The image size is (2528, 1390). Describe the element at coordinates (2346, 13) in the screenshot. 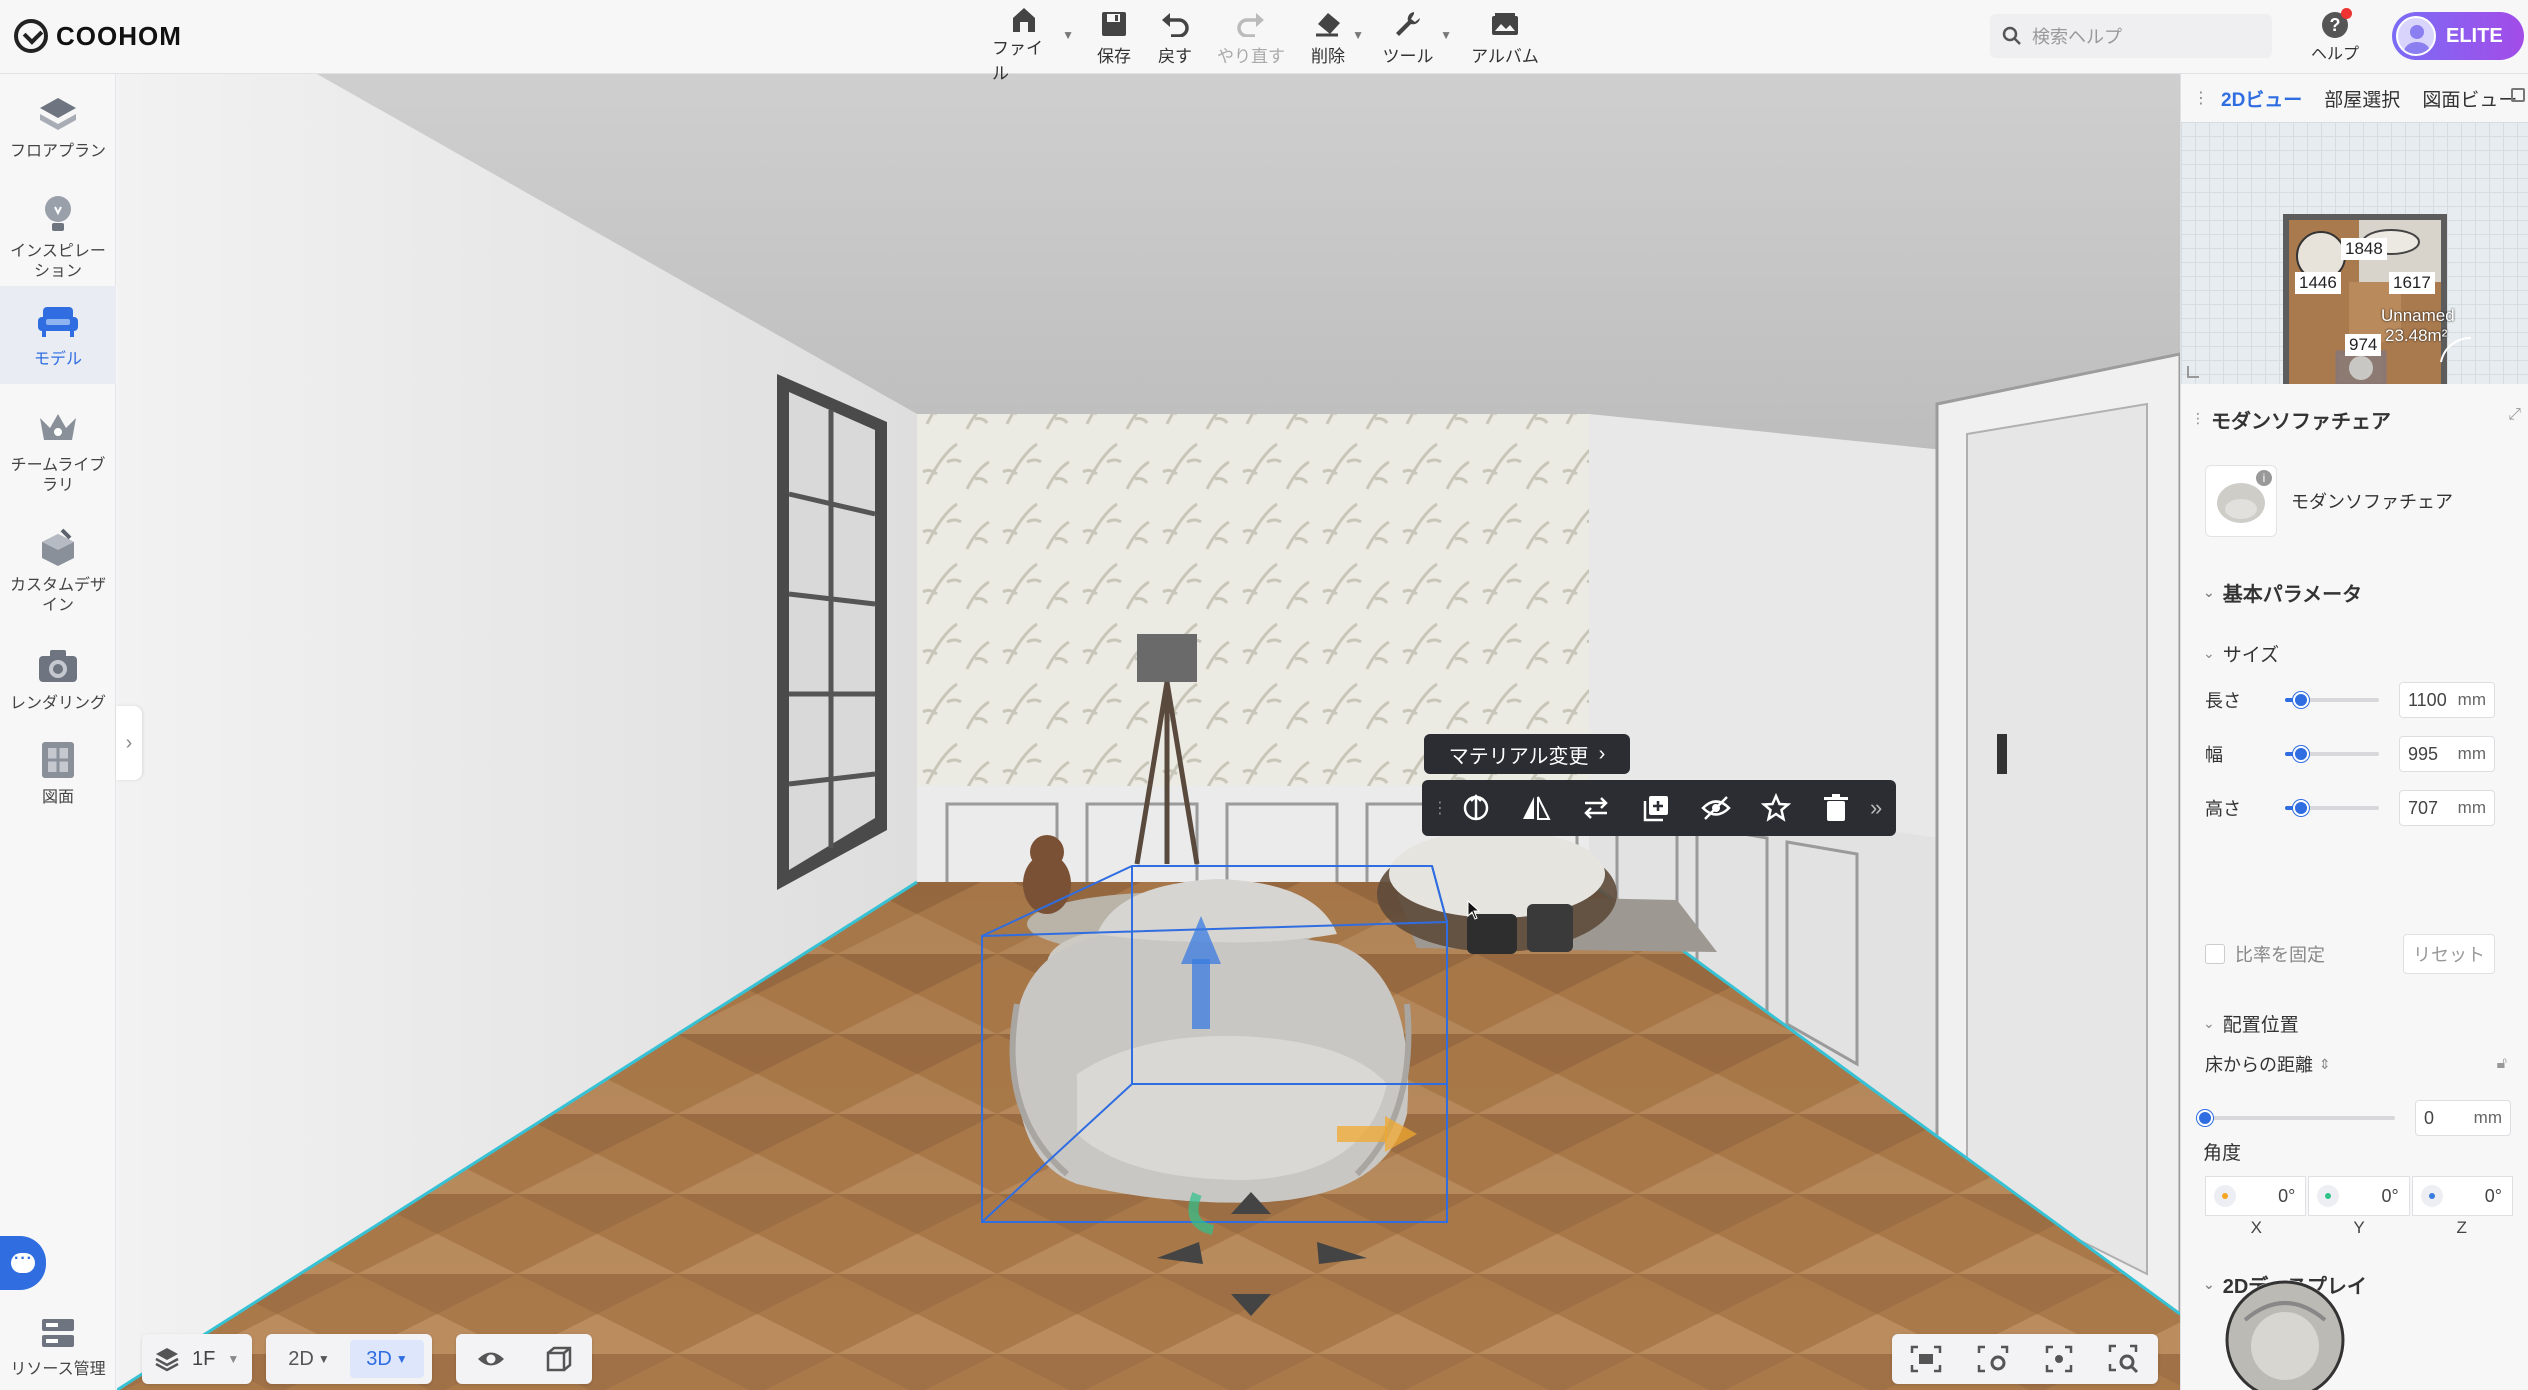

I see `notification-dot` at that location.